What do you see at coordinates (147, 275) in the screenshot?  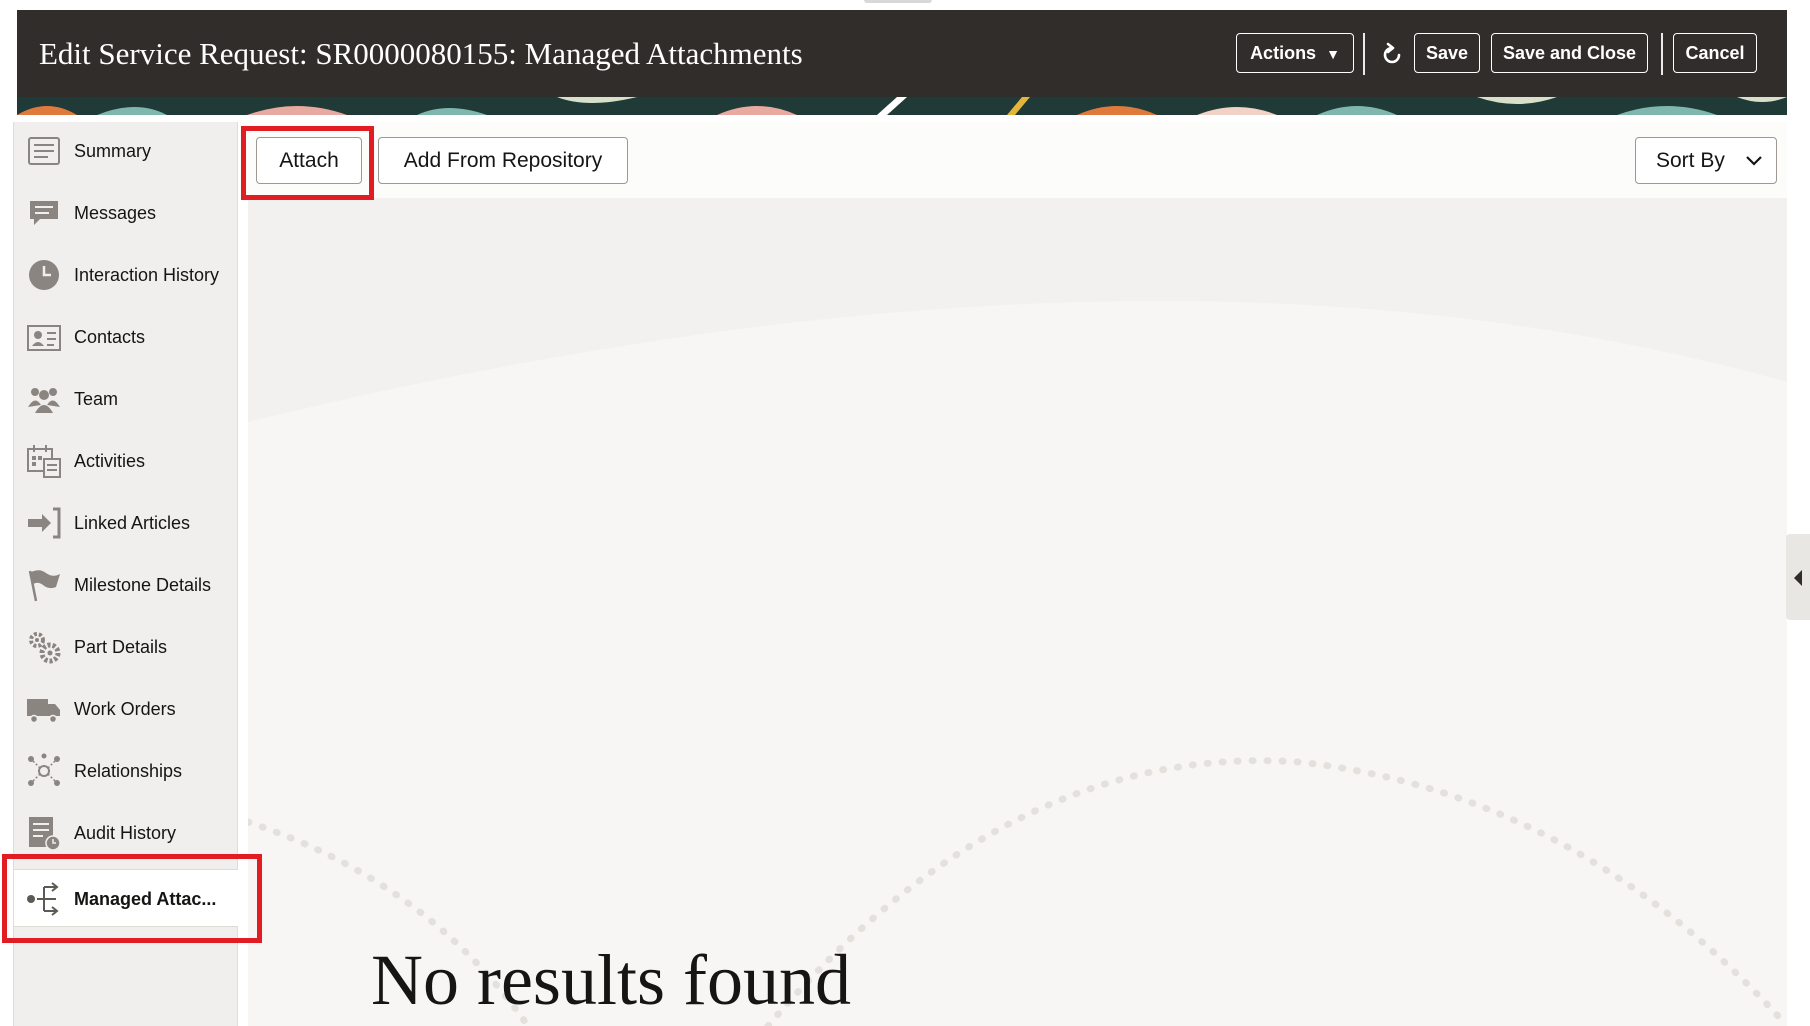 I see `sidebar-item-label: Interaction History` at bounding box center [147, 275].